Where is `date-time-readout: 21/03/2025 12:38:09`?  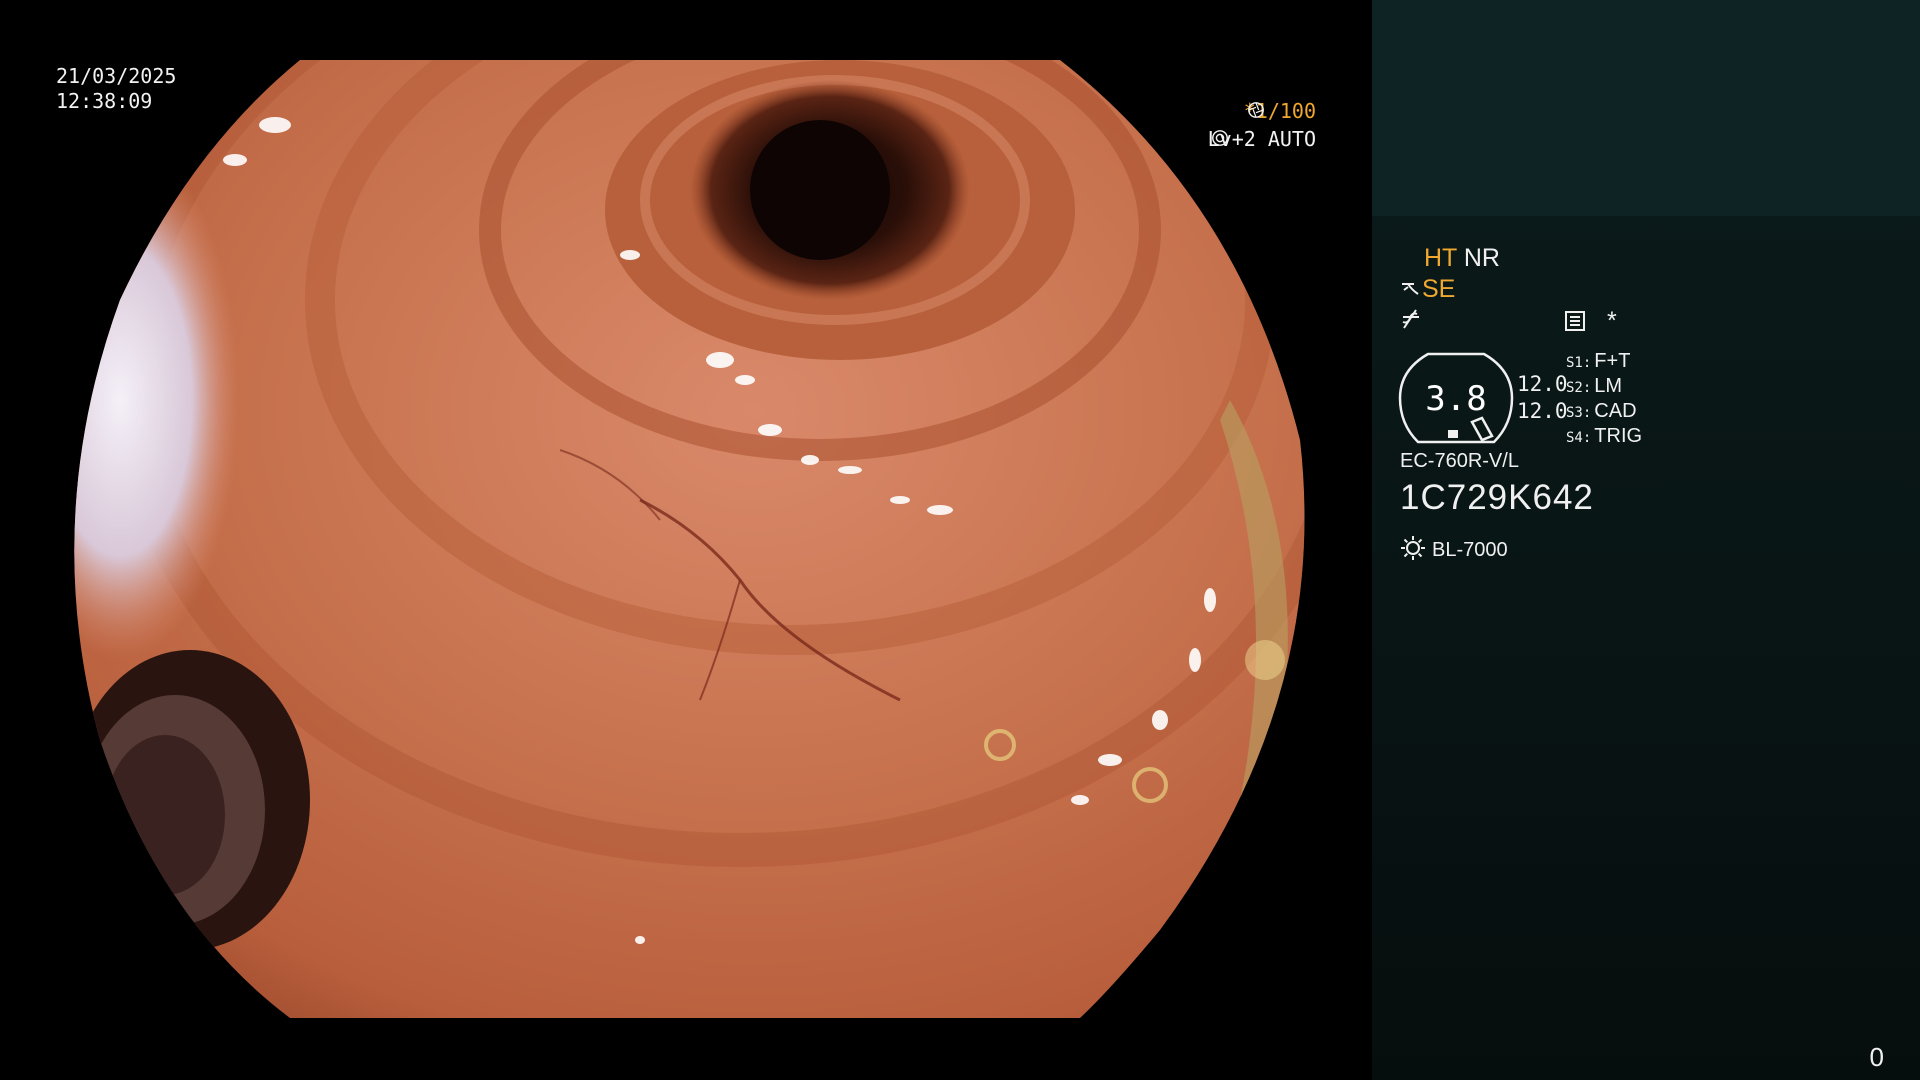
date-time-readout: 21/03/2025 12:38:09 is located at coordinates (116, 91).